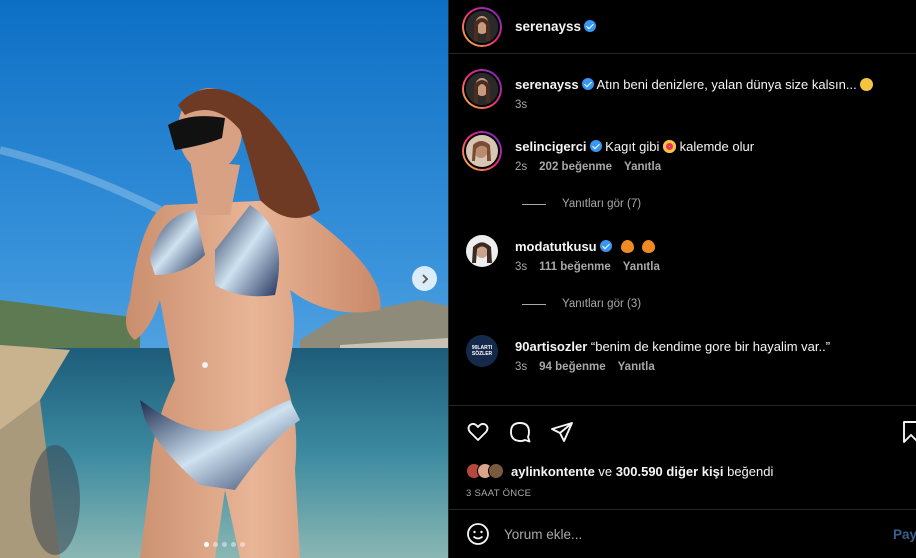  I want to click on likes-suffix: beğendi, so click(750, 471).